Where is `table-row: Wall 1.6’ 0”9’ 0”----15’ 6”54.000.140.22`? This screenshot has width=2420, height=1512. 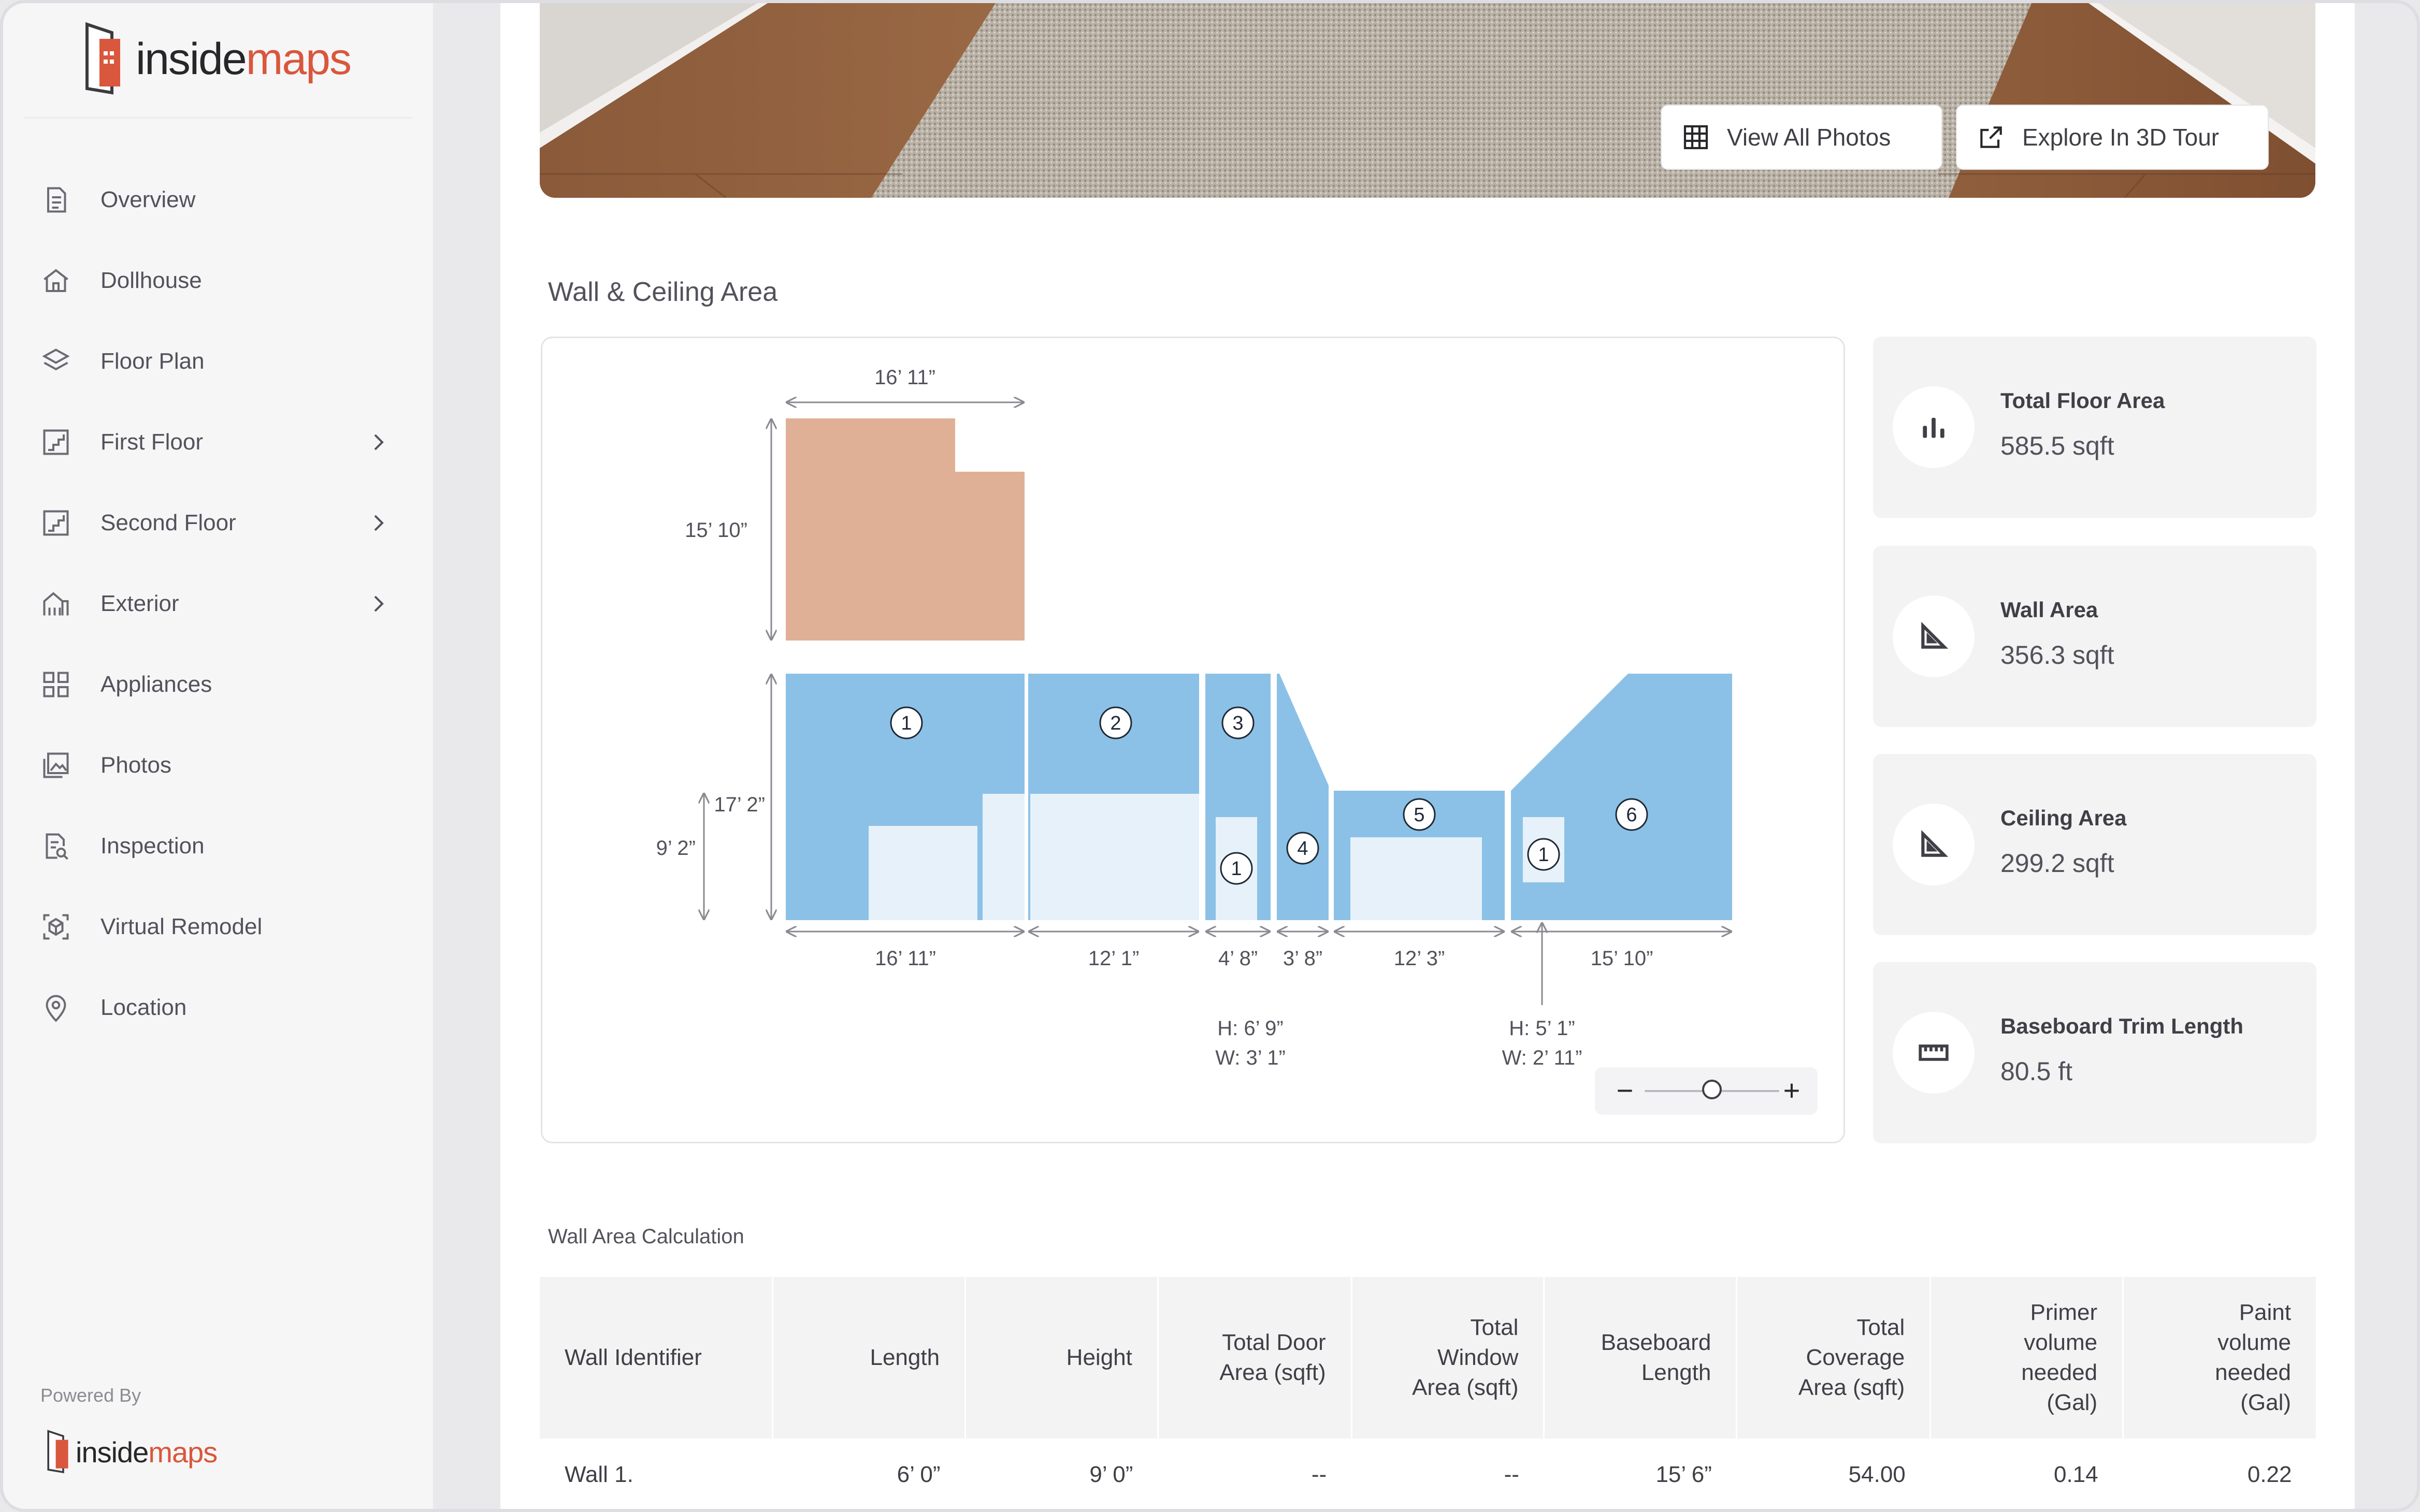
table-row: Wall 1.6’ 0”9’ 0”----15’ 6”54.000.140.22 is located at coordinates (1429, 1474).